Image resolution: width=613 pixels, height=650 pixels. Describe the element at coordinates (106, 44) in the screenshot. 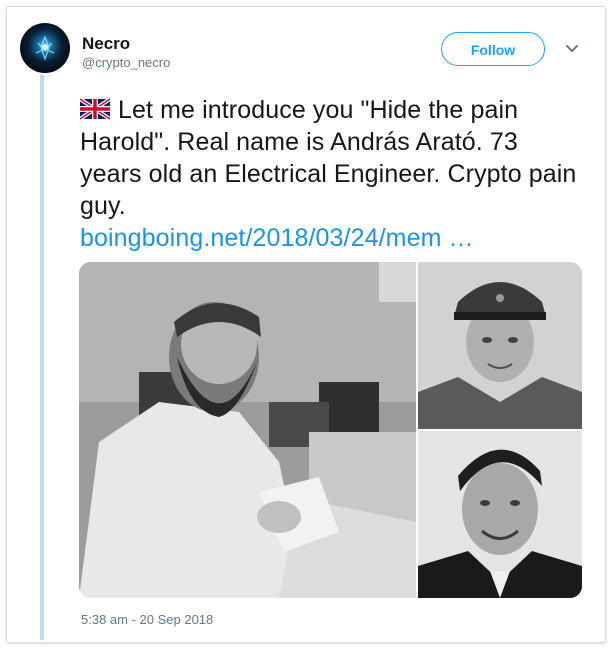

I see `author-name: Necro` at that location.